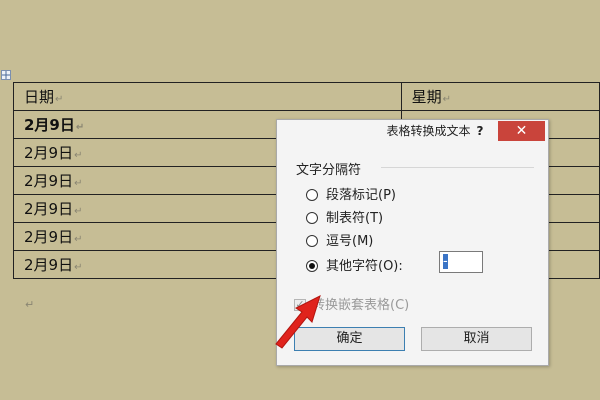 This screenshot has width=600, height=400. I want to click on close-icon: ✕, so click(521, 131).